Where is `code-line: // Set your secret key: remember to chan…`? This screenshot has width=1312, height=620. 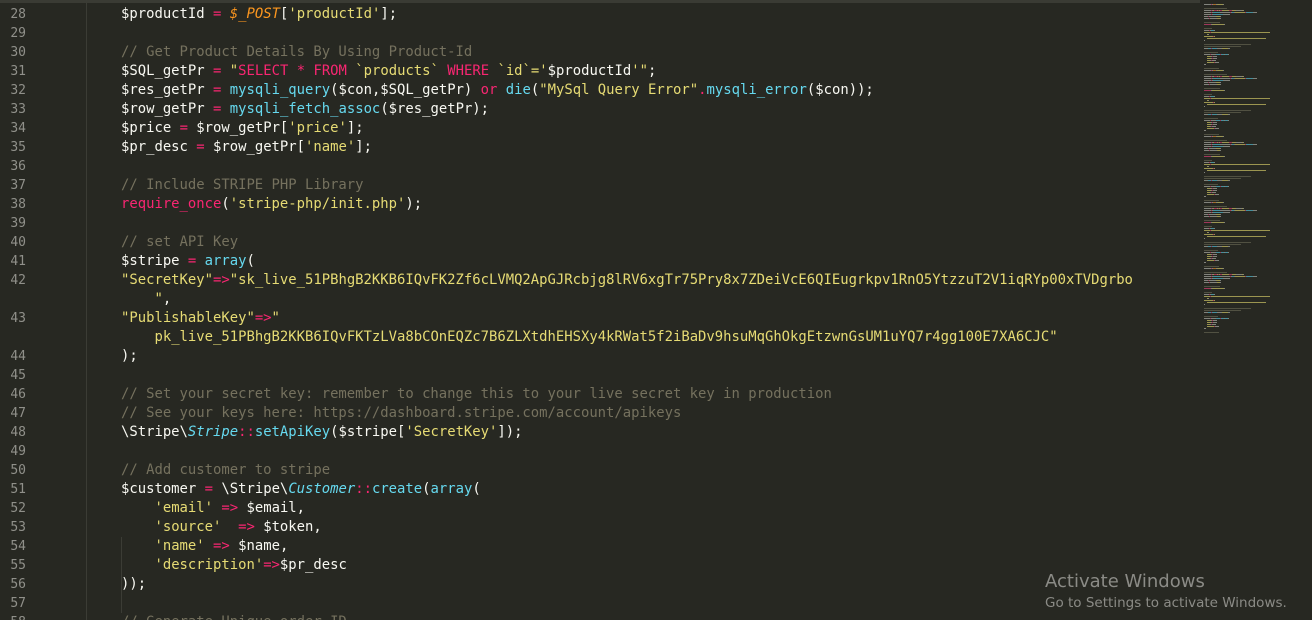
code-line: // Set your secret key: remember to chan… is located at coordinates (476, 394).